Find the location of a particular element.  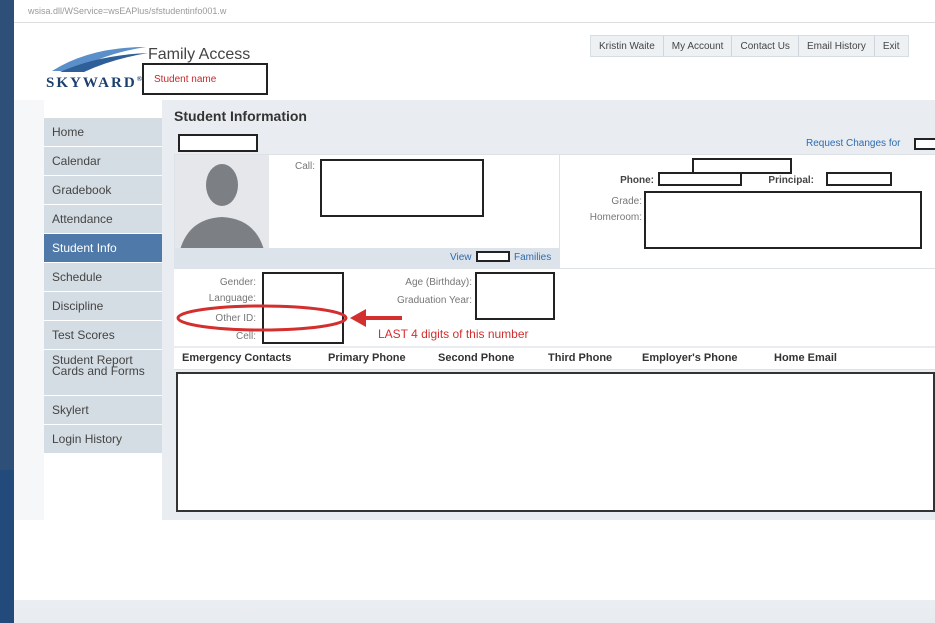

app-title: Family Access is located at coordinates (199, 54).